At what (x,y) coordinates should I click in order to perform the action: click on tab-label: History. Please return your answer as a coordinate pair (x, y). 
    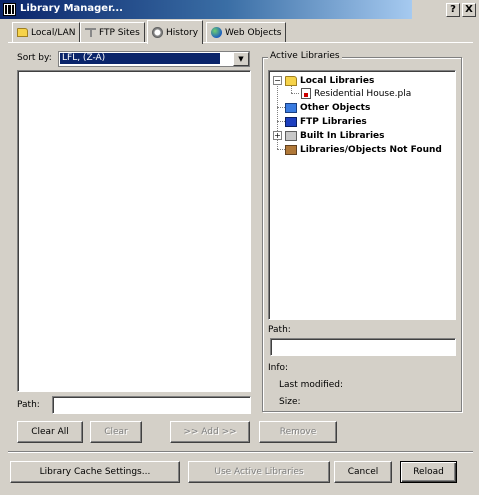
    Looking at the image, I should click on (182, 32).